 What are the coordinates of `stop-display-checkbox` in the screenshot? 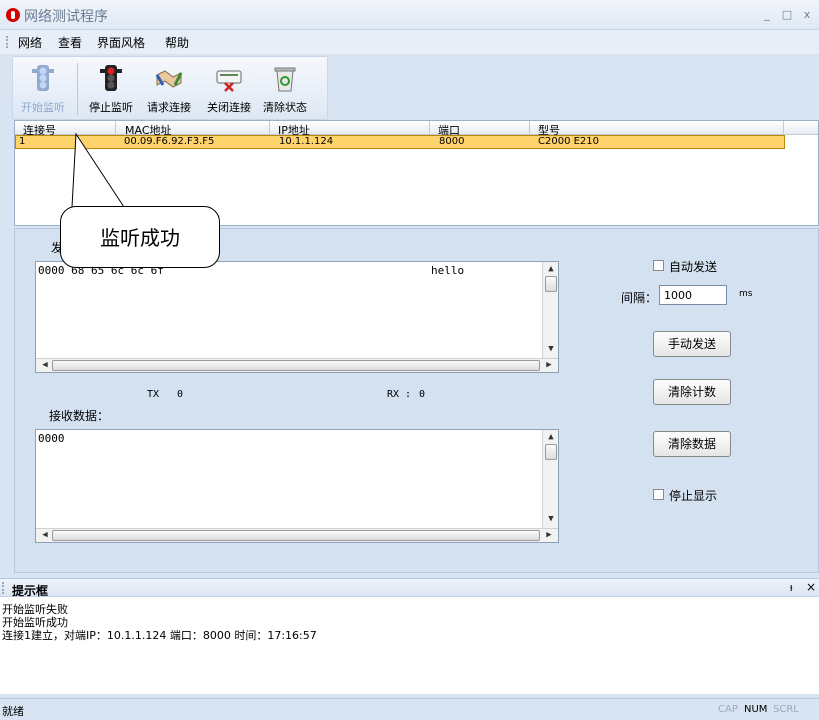 It's located at (658, 494).